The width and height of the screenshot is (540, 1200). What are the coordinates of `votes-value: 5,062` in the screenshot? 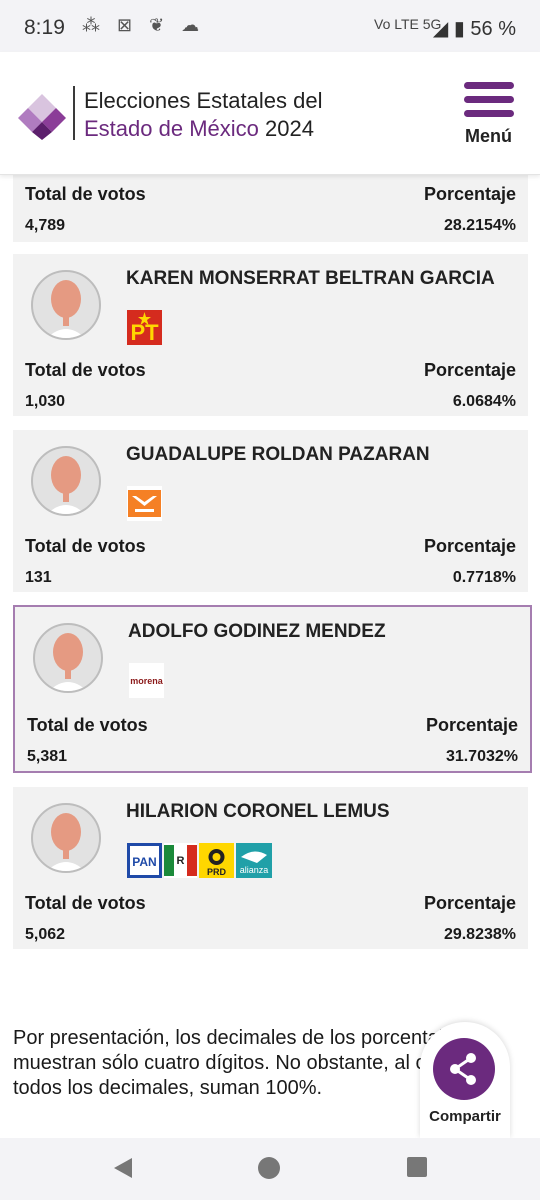 It's located at (45, 934).